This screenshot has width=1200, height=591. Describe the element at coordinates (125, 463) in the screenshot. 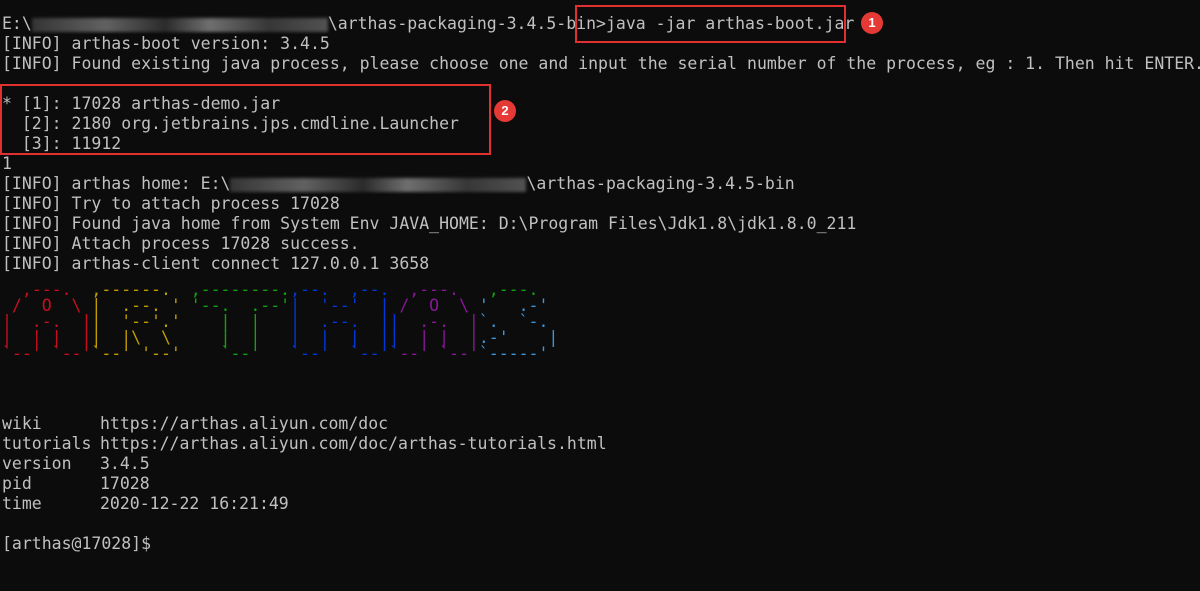

I see `detail-value: 3.4.5` at that location.